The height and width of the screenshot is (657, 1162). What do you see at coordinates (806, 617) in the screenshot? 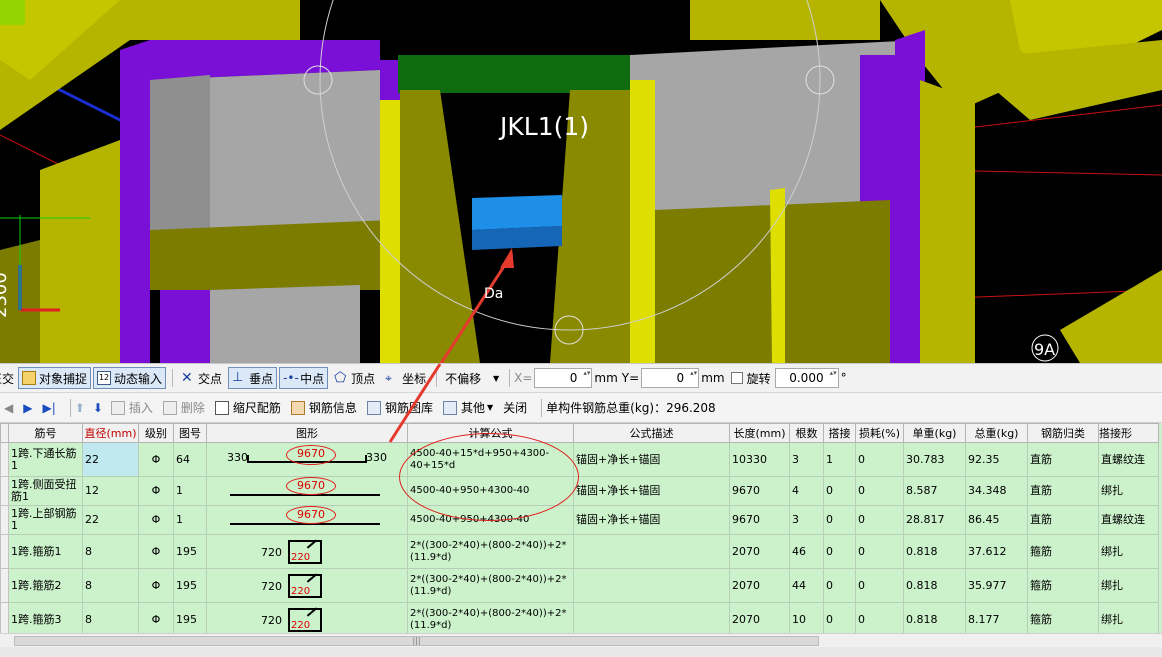
I see `table-cell: 10` at bounding box center [806, 617].